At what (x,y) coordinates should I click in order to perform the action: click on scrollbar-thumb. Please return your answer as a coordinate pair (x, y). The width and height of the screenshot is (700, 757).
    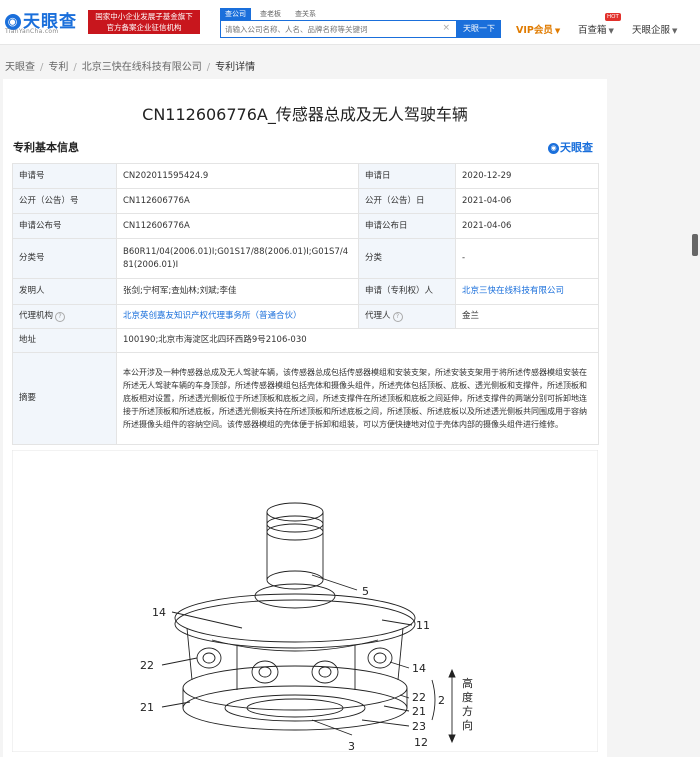
    Looking at the image, I should click on (695, 245).